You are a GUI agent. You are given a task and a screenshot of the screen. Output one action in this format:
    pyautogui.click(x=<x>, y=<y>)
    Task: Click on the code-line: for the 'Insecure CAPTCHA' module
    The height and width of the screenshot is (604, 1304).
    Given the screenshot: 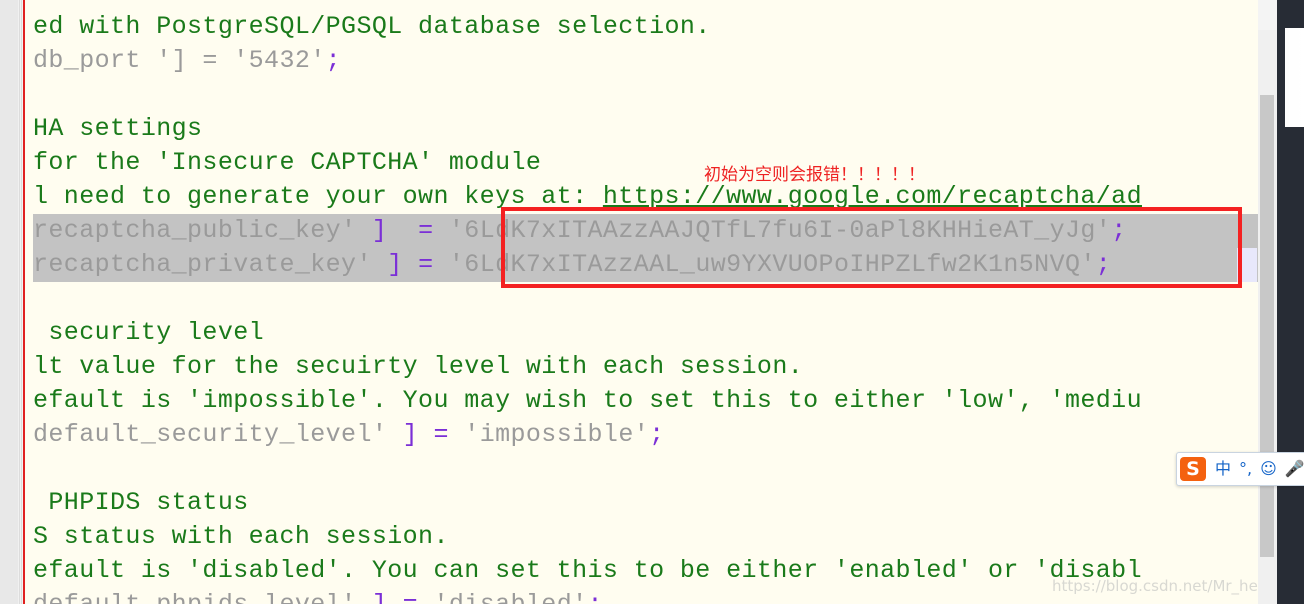 What is the action you would take?
    pyautogui.click(x=287, y=163)
    